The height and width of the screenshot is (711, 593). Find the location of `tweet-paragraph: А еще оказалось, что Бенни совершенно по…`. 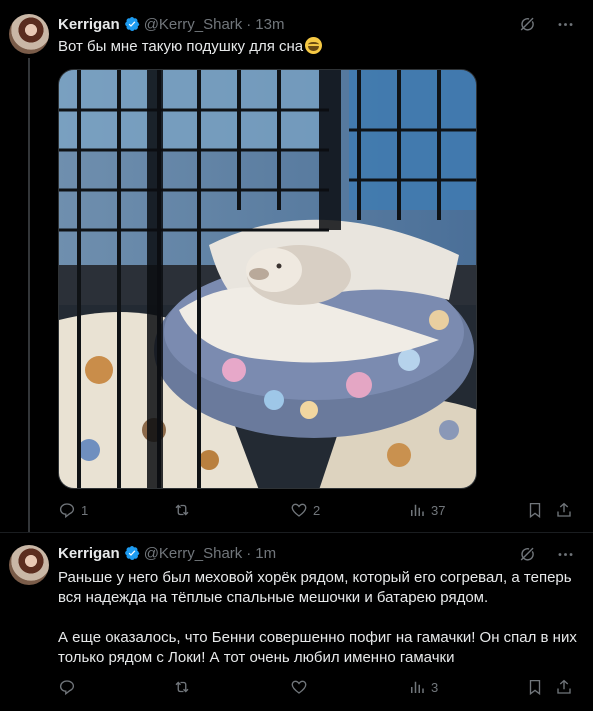

tweet-paragraph: А еще оказалось, что Бенни совершенно по… is located at coordinates (317, 647).